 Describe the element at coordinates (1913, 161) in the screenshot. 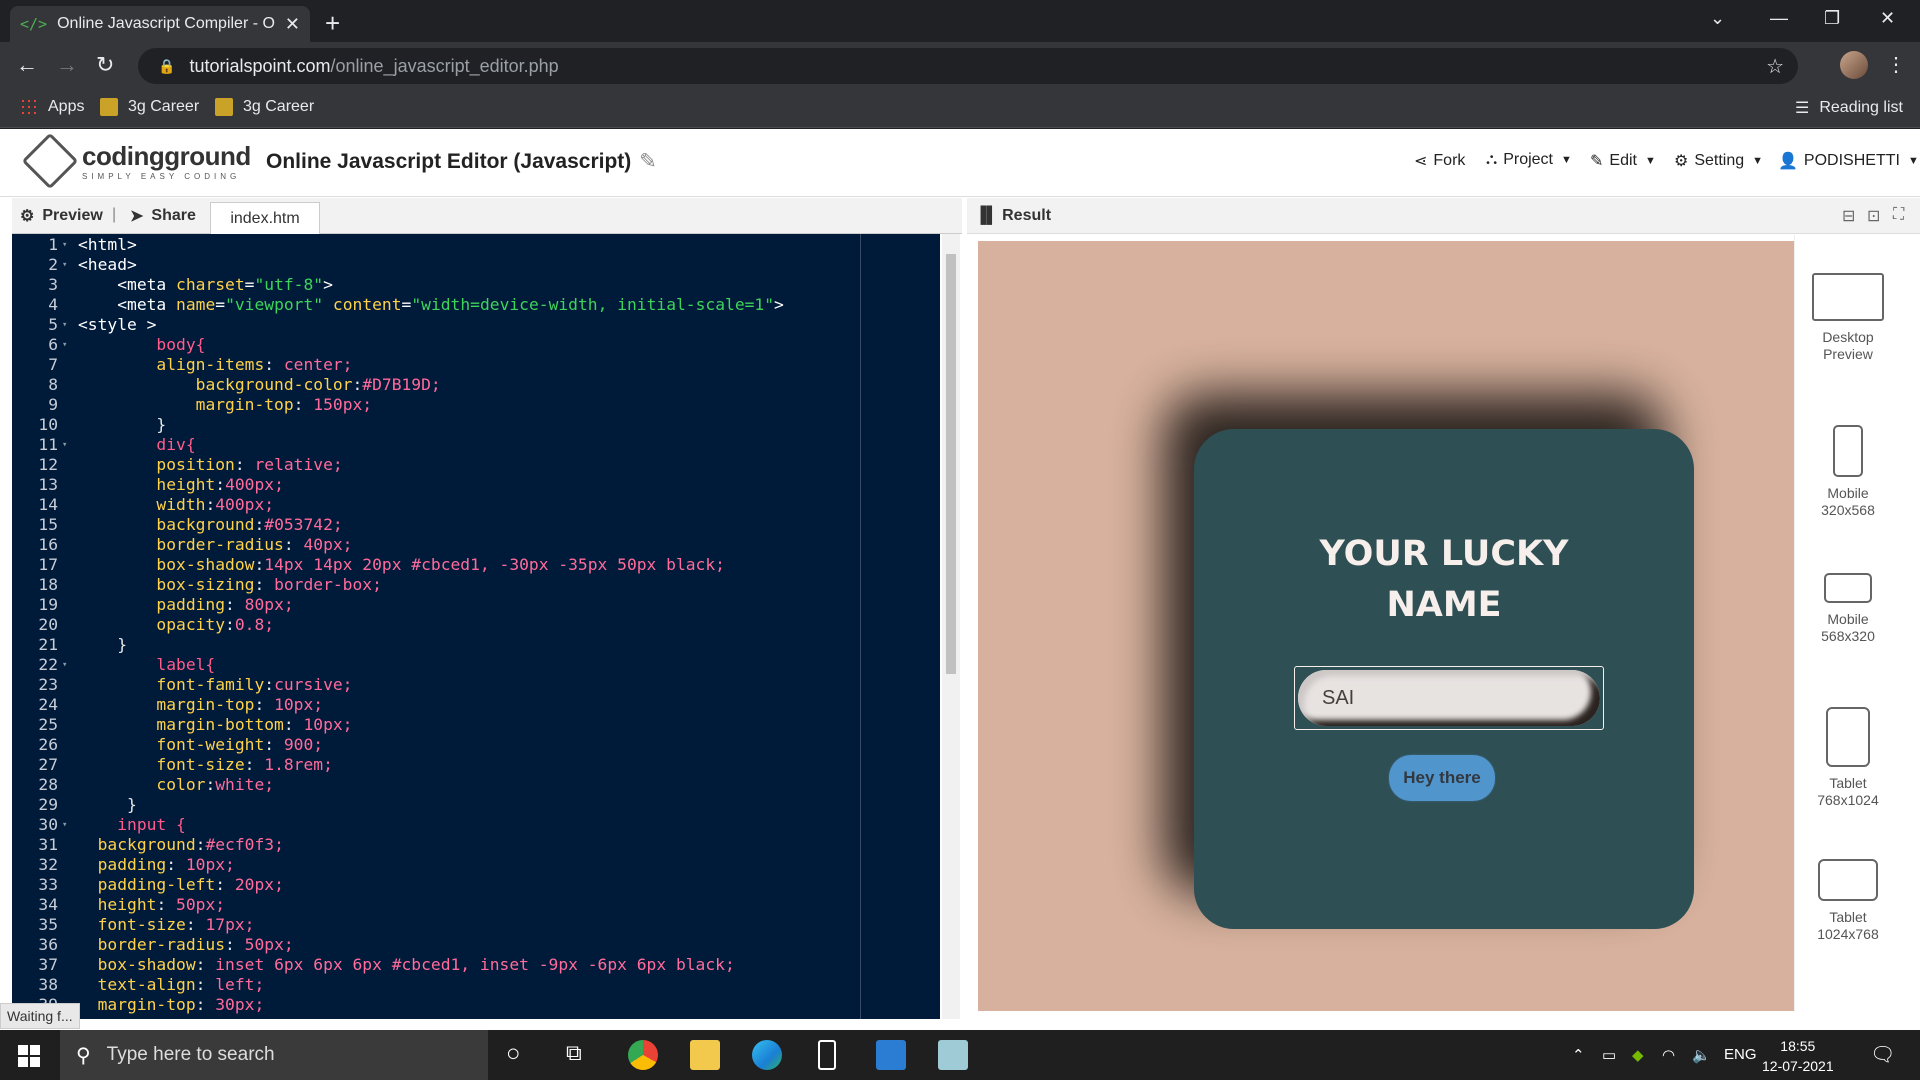

I see `caret-down-icon: ▼` at that location.